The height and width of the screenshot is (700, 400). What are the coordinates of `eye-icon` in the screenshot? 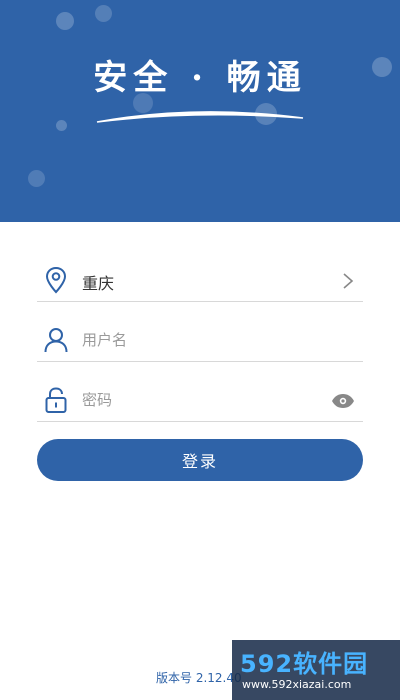 It's located at (343, 401).